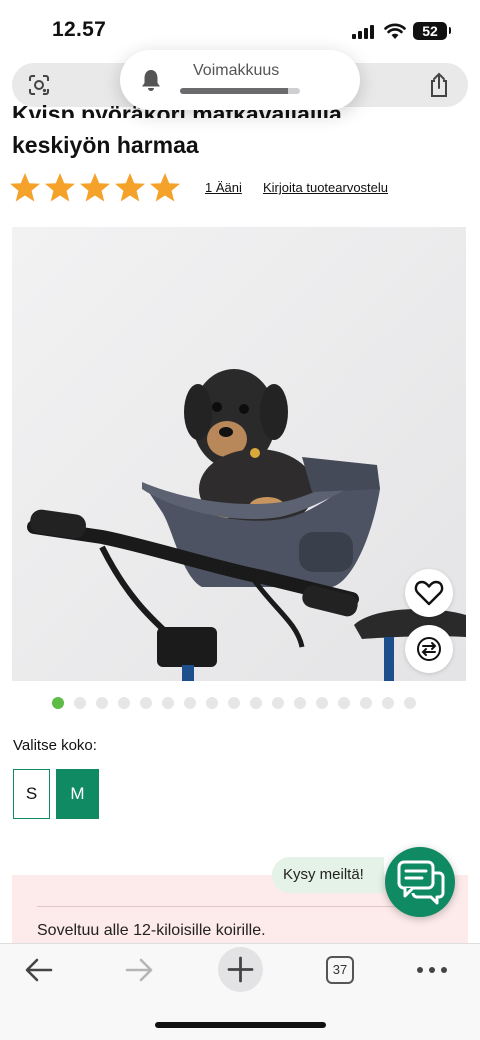 The width and height of the screenshot is (480, 1040). What do you see at coordinates (77, 794) in the screenshot?
I see `size-option-m: M` at bounding box center [77, 794].